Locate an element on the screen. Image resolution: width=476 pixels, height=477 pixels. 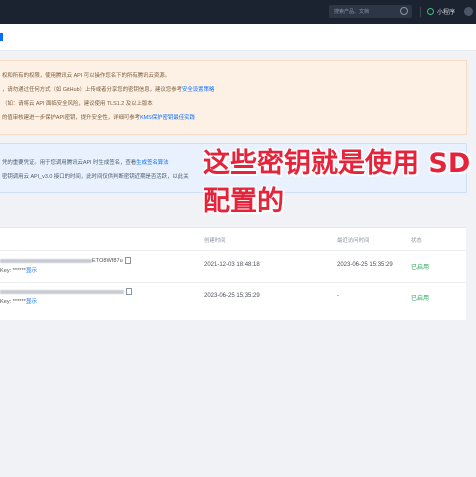
info-line: 凭的重要凭证。用于您调用腾讯云API 时生成签名，查看生成签名算法 is located at coordinates (85, 162).